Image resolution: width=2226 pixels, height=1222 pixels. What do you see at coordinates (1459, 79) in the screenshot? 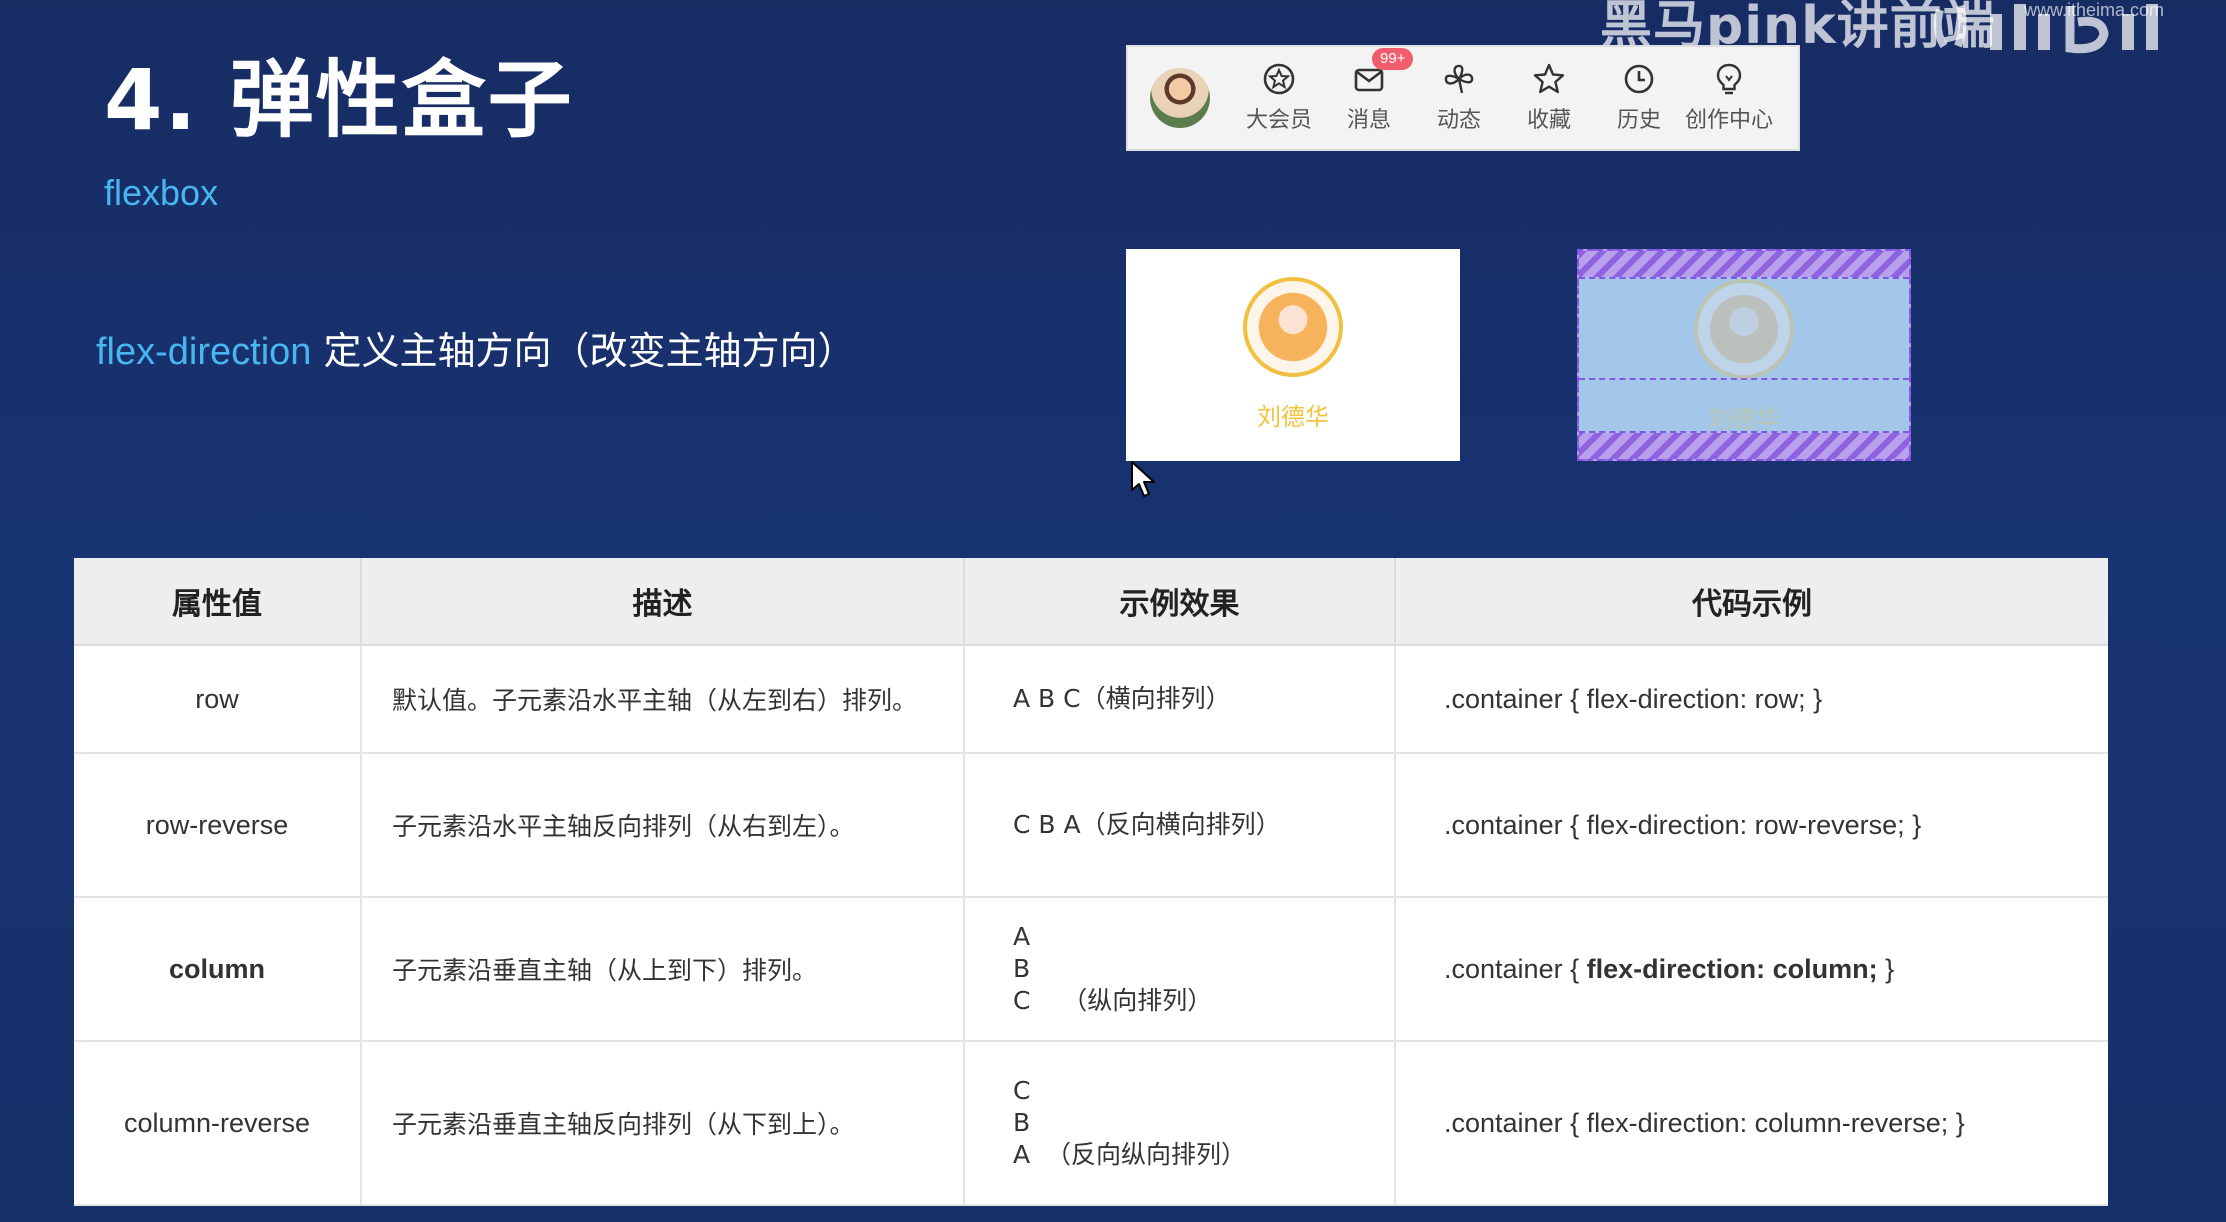
I see `pinwheel-icon` at bounding box center [1459, 79].